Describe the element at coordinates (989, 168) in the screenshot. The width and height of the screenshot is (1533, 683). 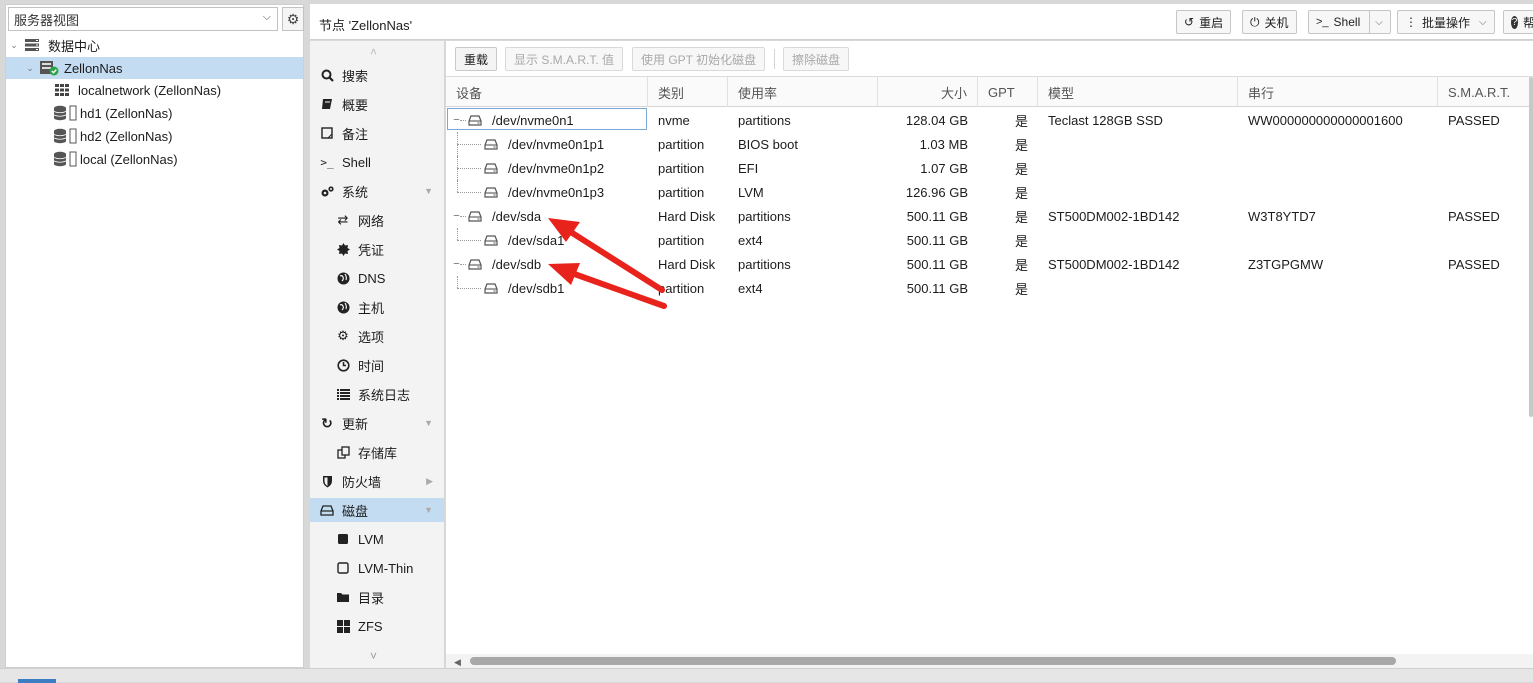
I see `table-row: /dev/nvme0n1p2 partition EFI 1.07 GB 是` at that location.